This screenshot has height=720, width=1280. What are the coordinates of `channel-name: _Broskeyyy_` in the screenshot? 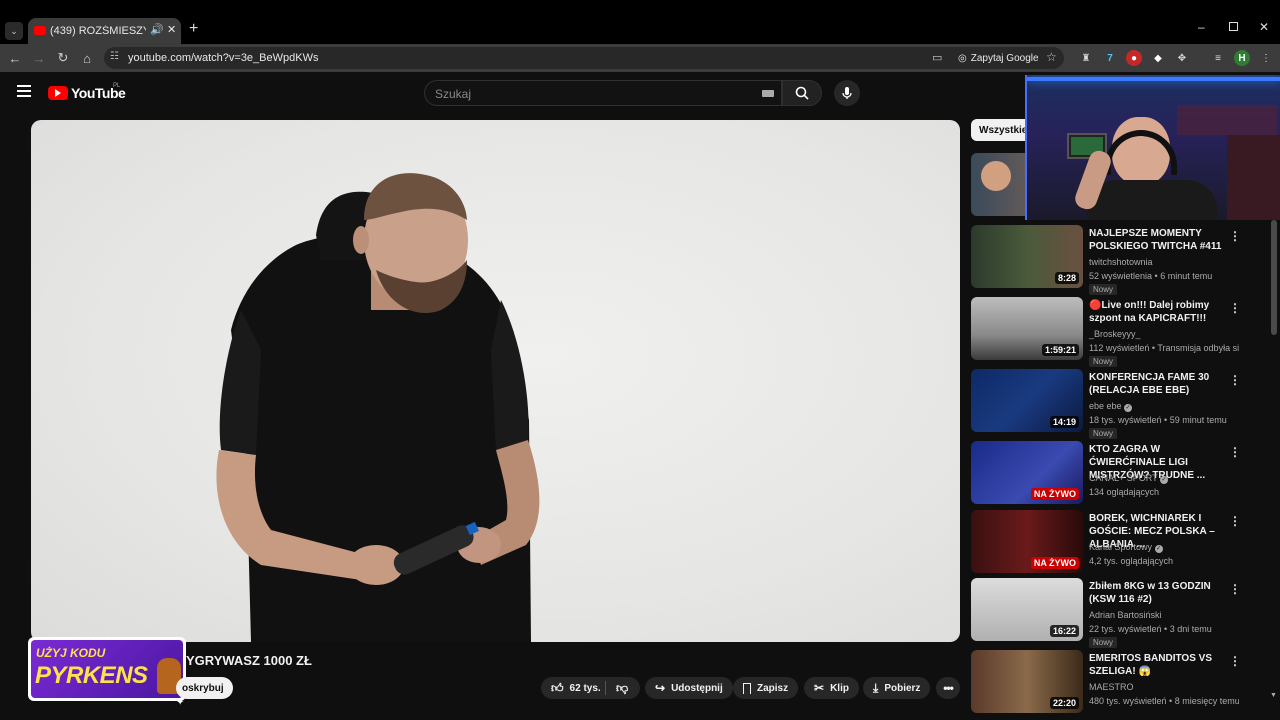 It's located at (1115, 334).